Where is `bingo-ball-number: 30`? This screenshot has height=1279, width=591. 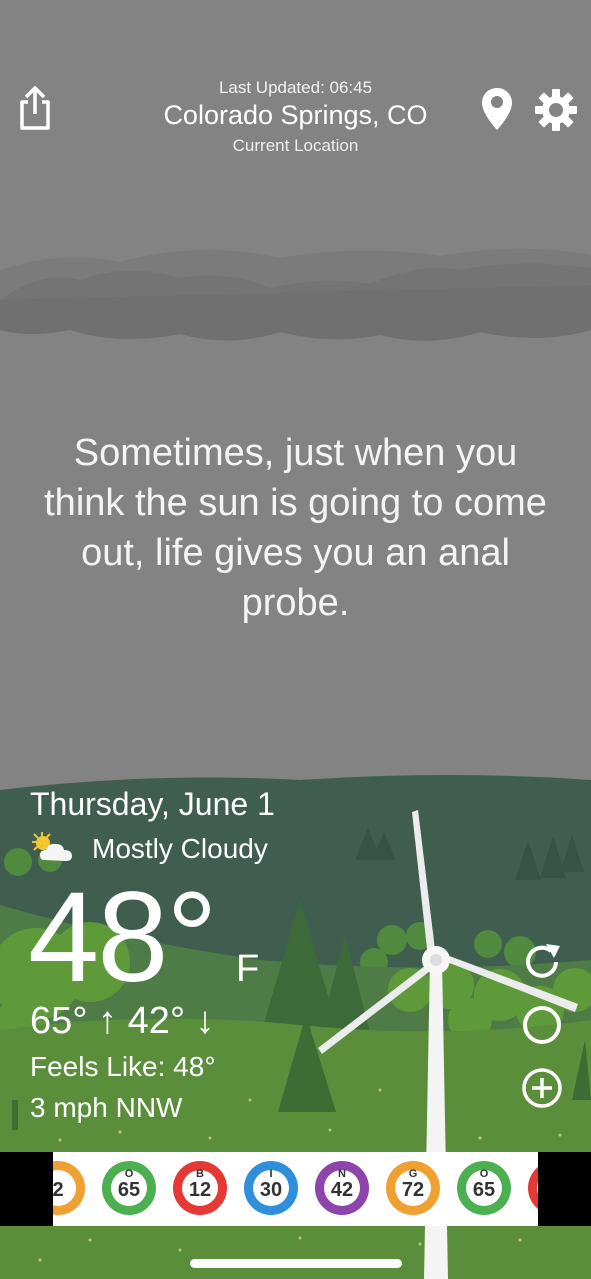
bingo-ball-number: 30 is located at coordinates (271, 1190).